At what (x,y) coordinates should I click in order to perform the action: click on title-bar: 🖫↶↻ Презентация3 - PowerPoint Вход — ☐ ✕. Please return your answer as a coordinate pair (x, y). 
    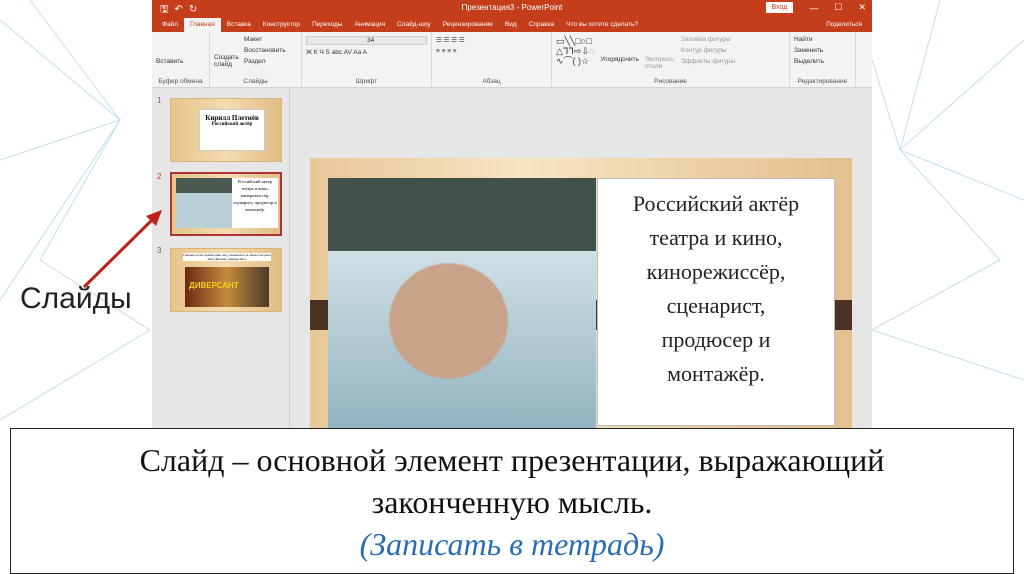
    Looking at the image, I should click on (512, 8).